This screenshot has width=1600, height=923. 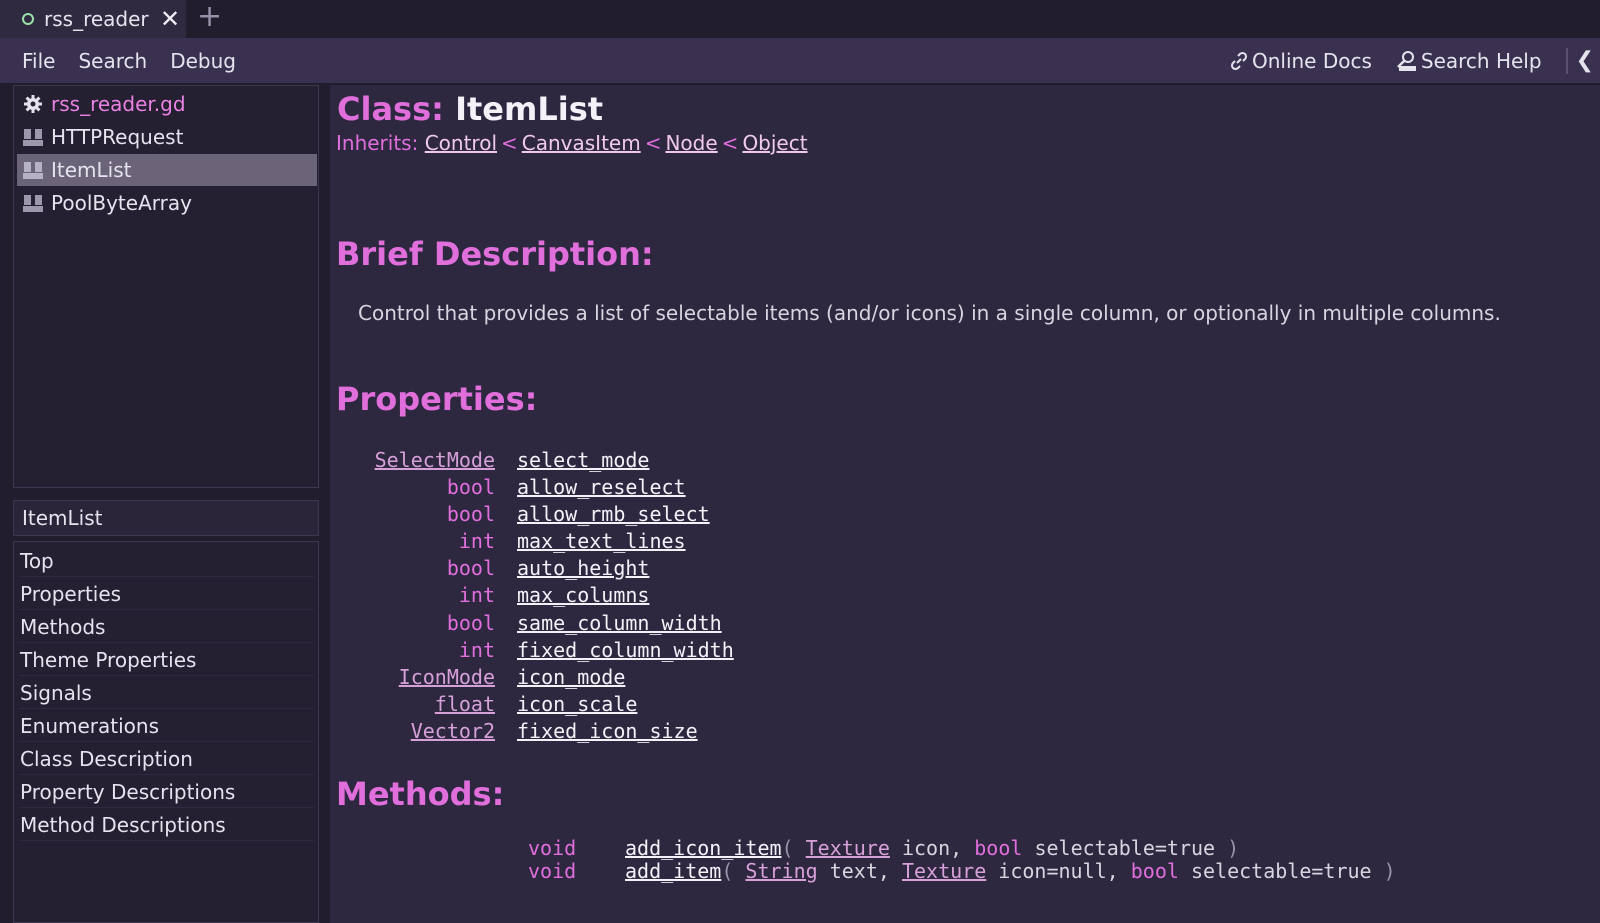 I want to click on menu-search: Search, so click(x=112, y=61).